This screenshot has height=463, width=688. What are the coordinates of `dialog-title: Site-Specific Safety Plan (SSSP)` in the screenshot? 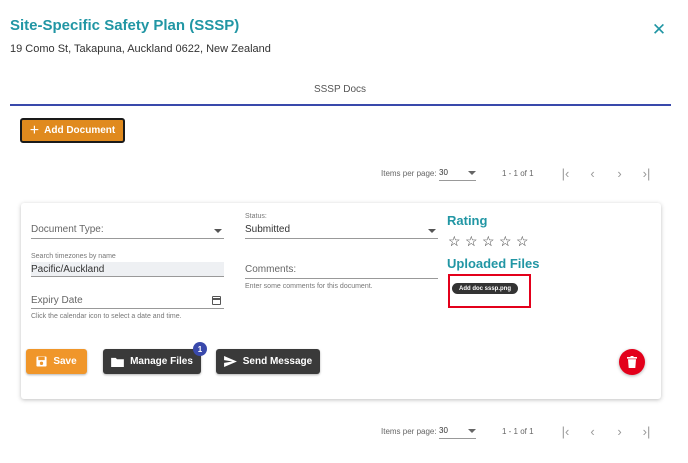 It's located at (125, 25).